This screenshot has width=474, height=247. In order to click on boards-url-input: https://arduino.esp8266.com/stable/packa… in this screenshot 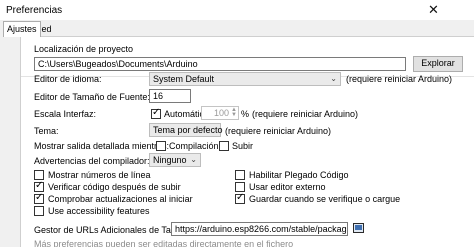, I will do `click(259, 229)`.